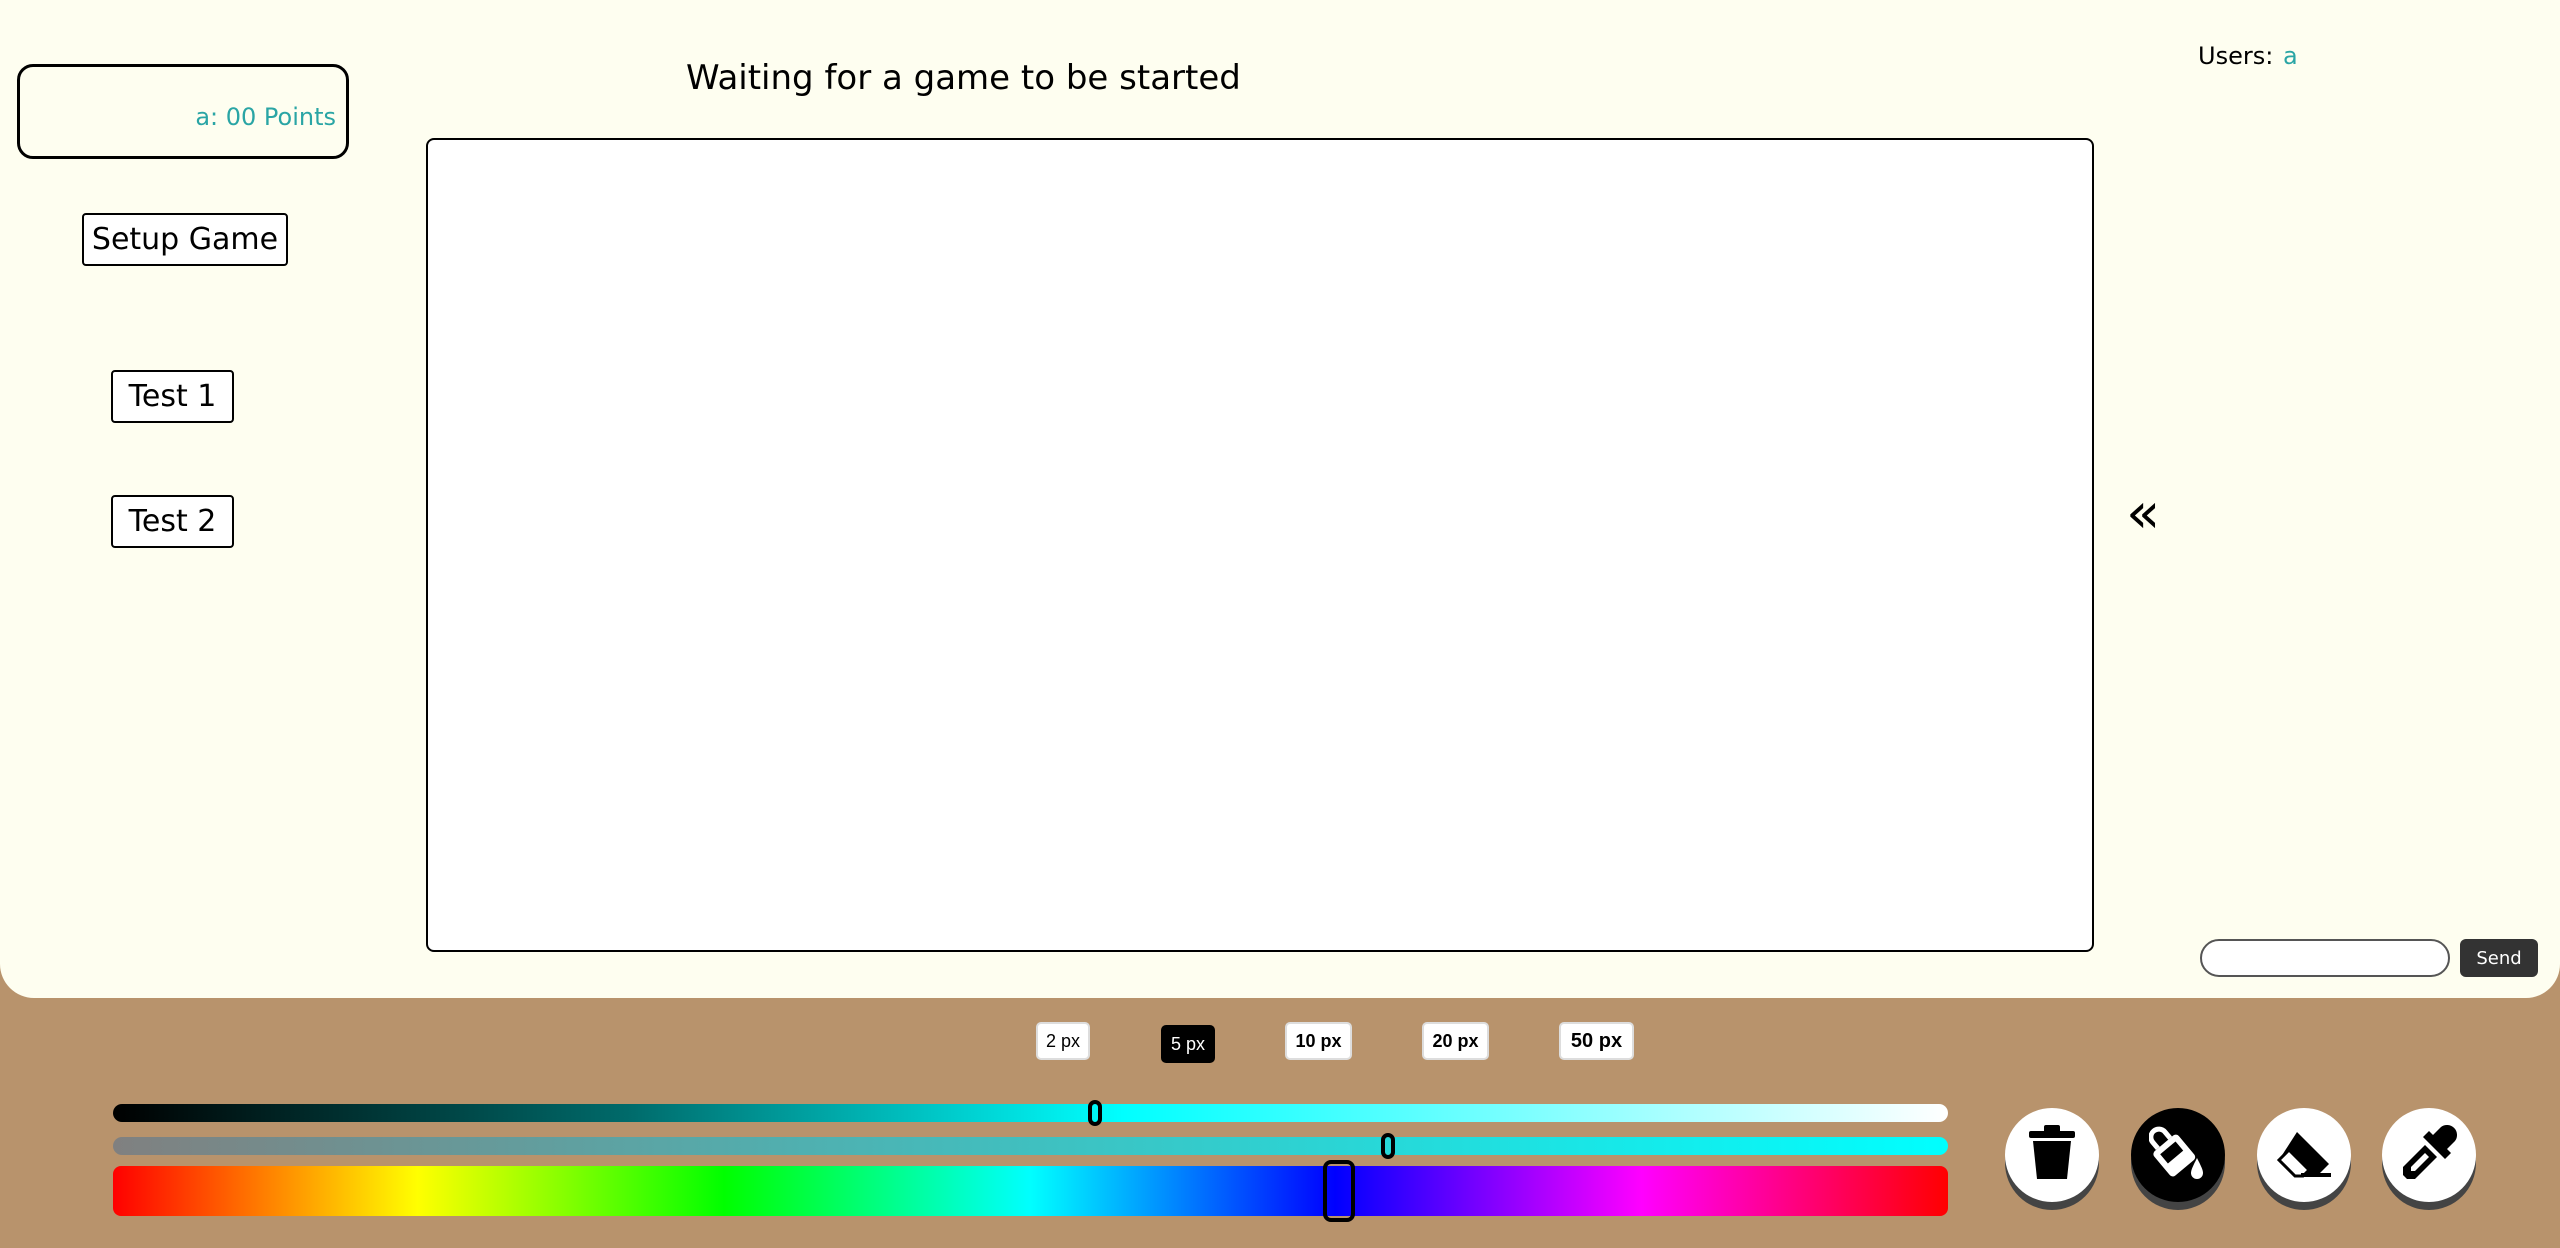  I want to click on send-button: Send, so click(2499, 958).